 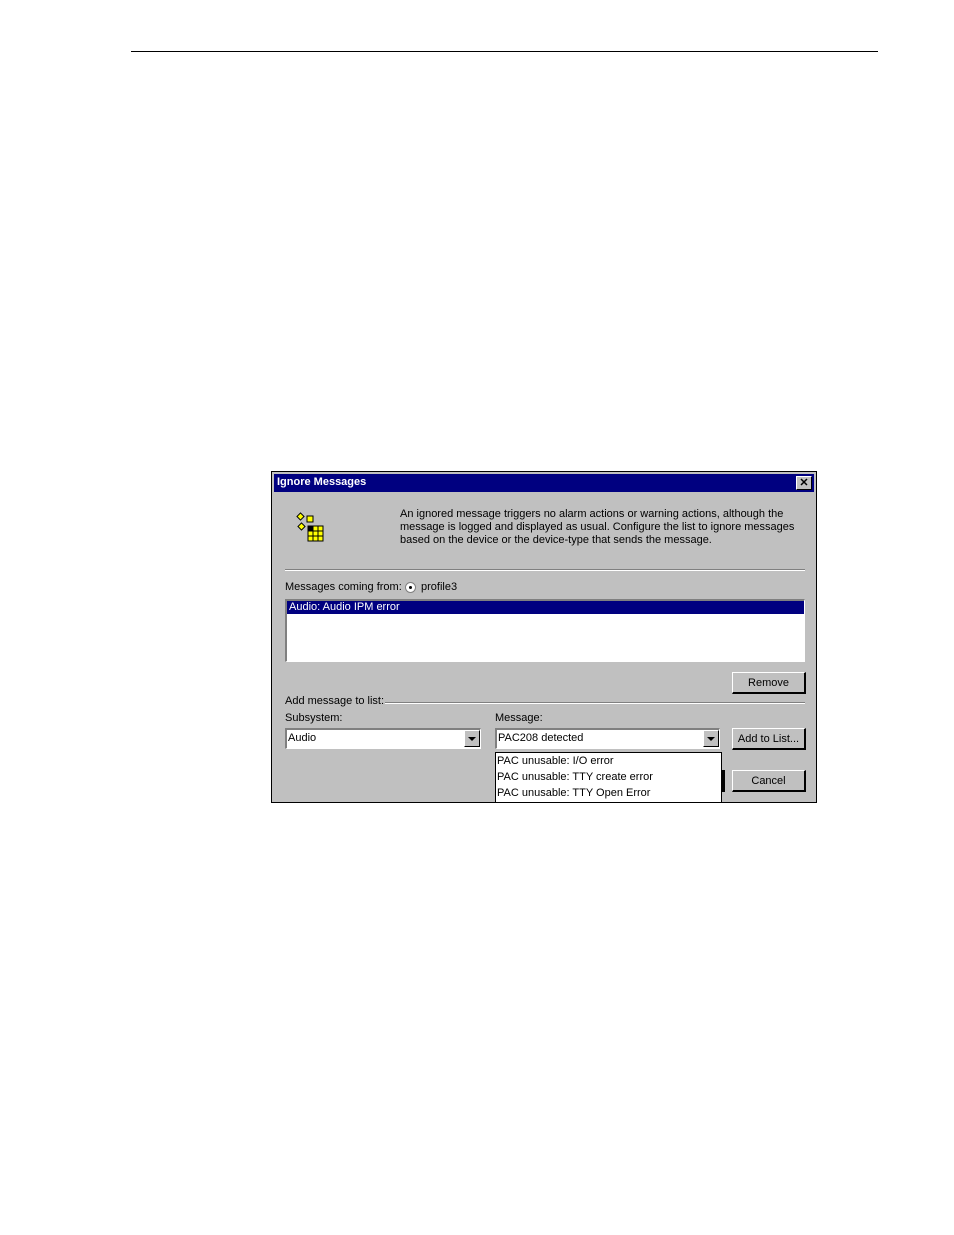 I want to click on dropdown-item: PAC unusable: TTY create error, so click(x=608, y=777).